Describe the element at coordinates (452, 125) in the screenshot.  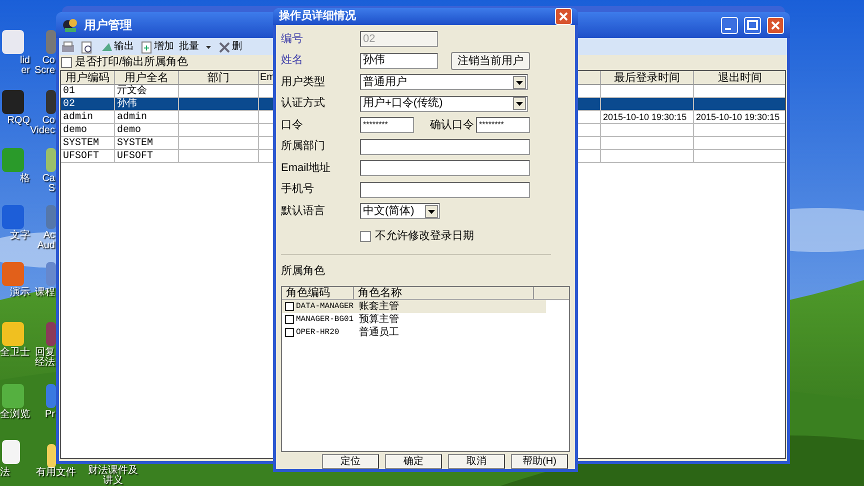
I see `field-label: 确认口令` at that location.